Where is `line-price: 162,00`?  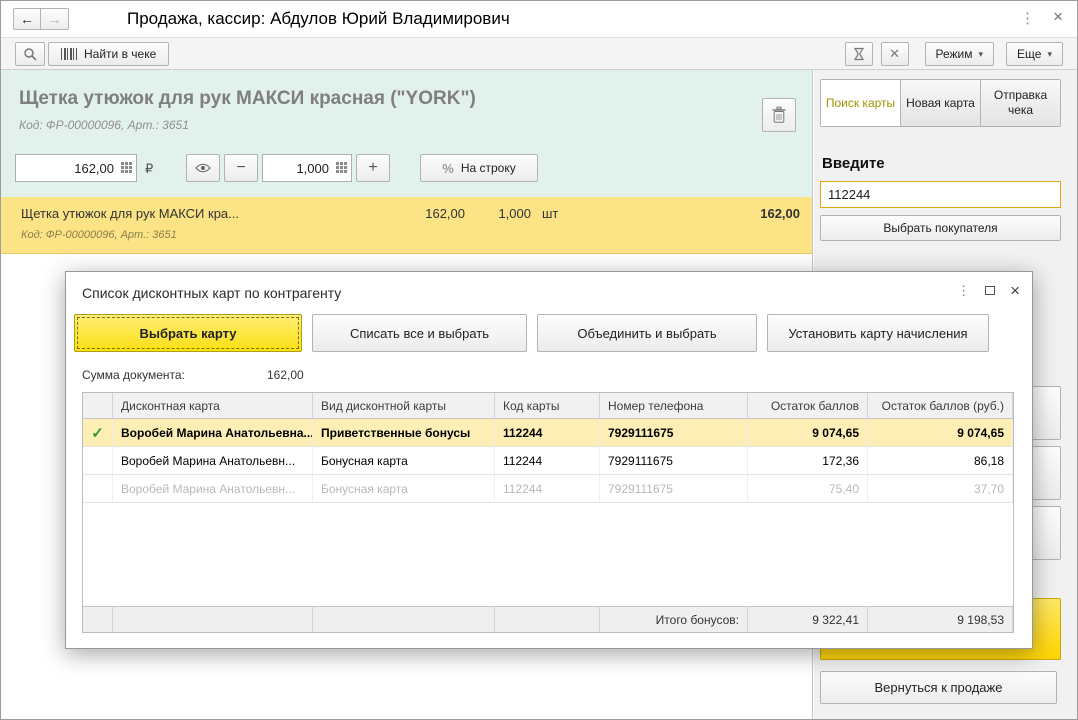
line-price: 162,00 is located at coordinates (445, 213).